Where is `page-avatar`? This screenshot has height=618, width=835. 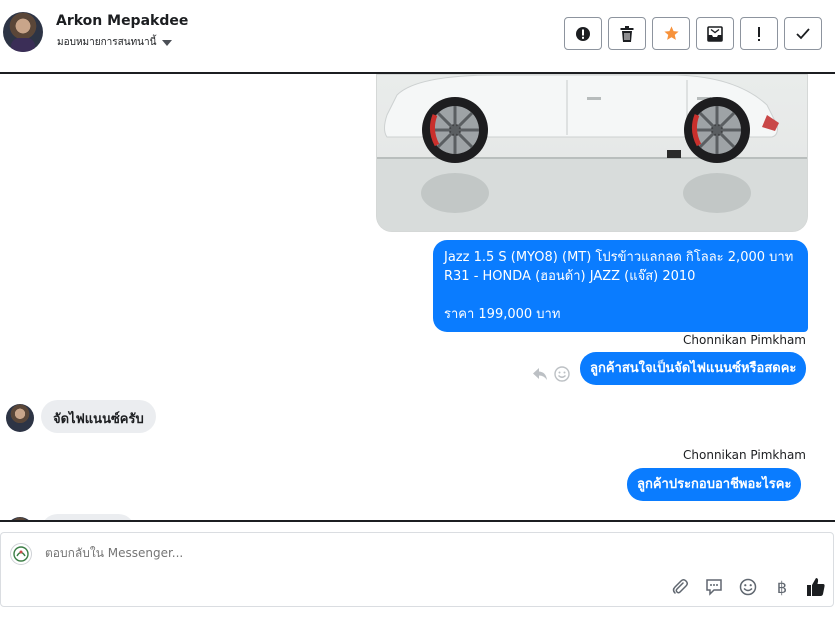 page-avatar is located at coordinates (21, 554).